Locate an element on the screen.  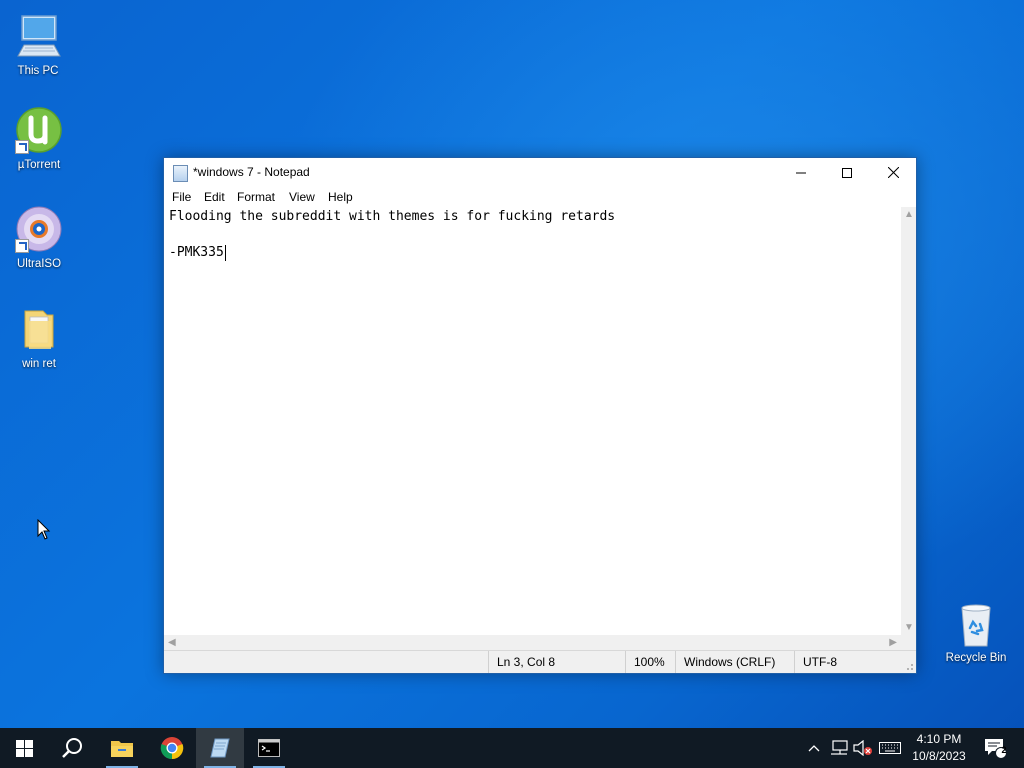
status-position: Ln 3, Col 8 is located at coordinates (557, 662).